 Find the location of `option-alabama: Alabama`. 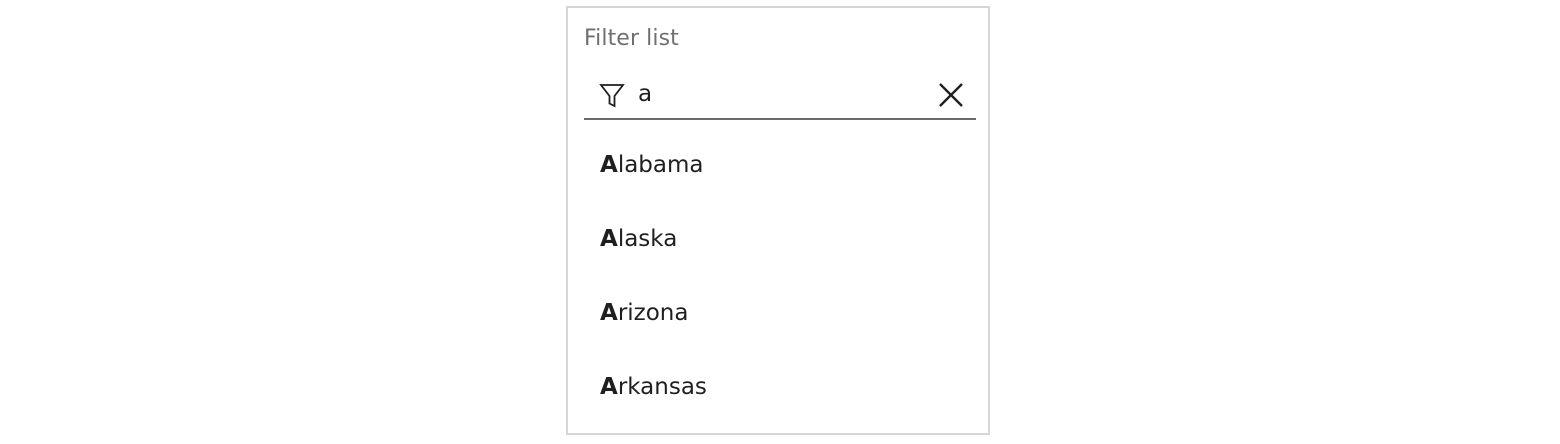

option-alabama: Alabama is located at coordinates (780, 165).